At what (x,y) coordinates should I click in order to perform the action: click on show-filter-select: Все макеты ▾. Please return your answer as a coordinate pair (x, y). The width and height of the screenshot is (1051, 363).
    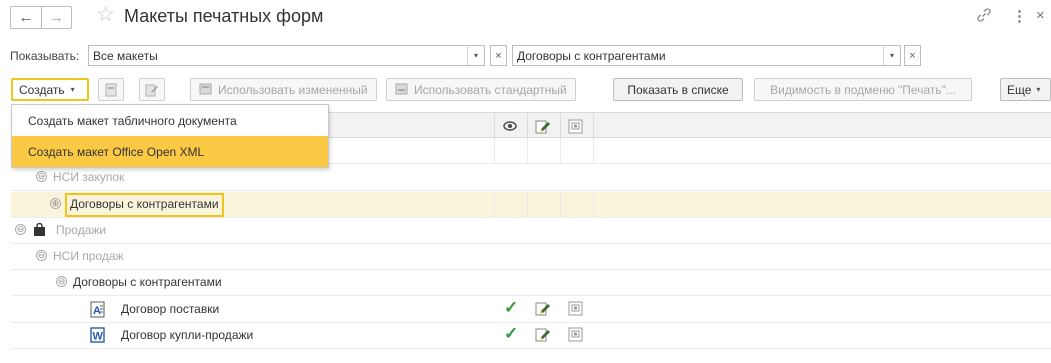
    Looking at the image, I should click on (286, 55).